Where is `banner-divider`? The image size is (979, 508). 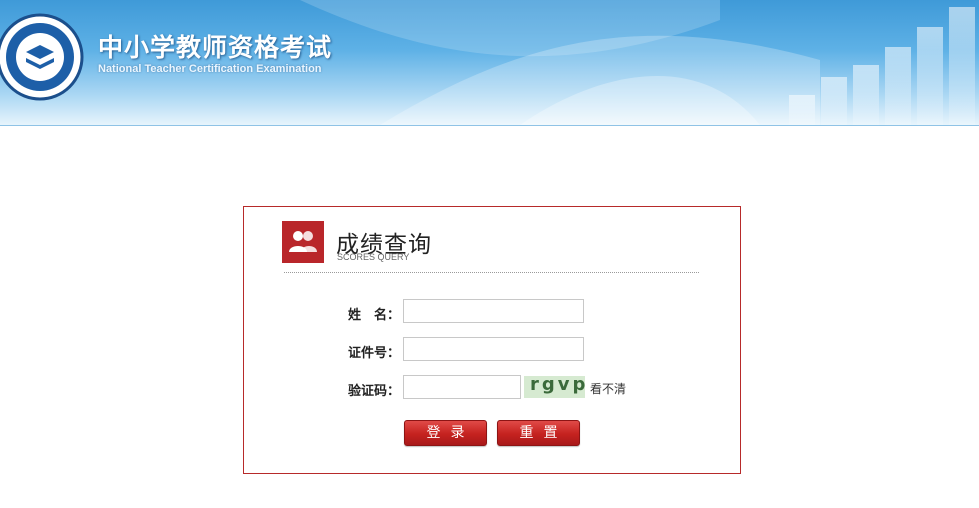
banner-divider is located at coordinates (489, 125).